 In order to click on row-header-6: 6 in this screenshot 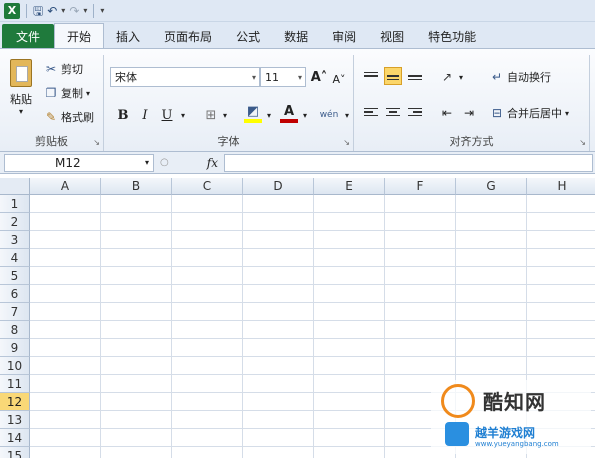, I will do `click(15, 294)`.